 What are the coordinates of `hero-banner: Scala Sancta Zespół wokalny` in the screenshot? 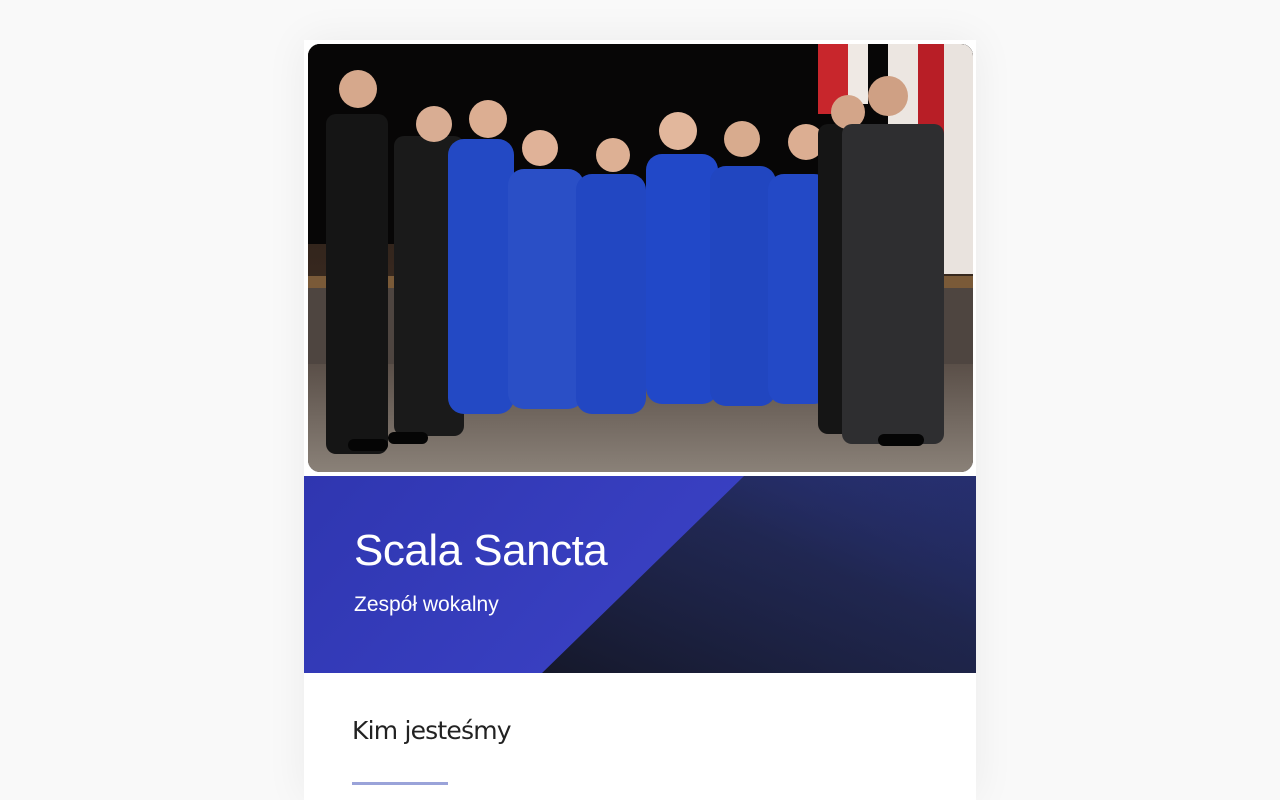 It's located at (640, 574).